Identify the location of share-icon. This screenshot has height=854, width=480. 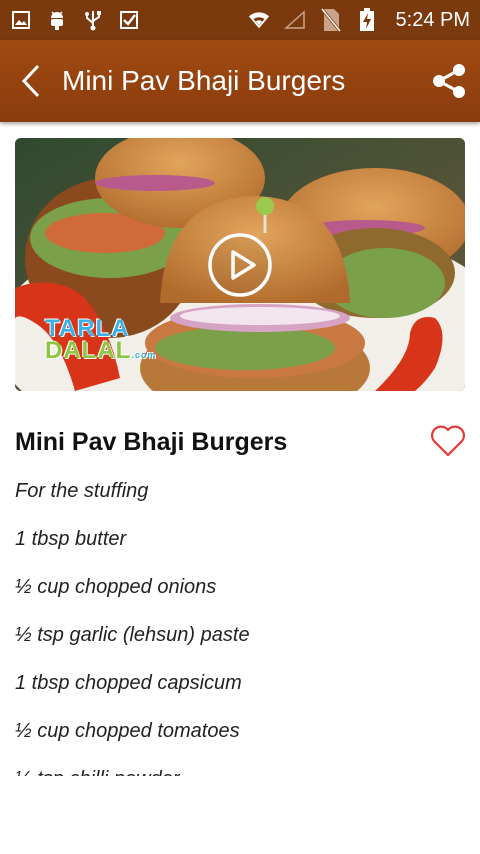
(449, 81).